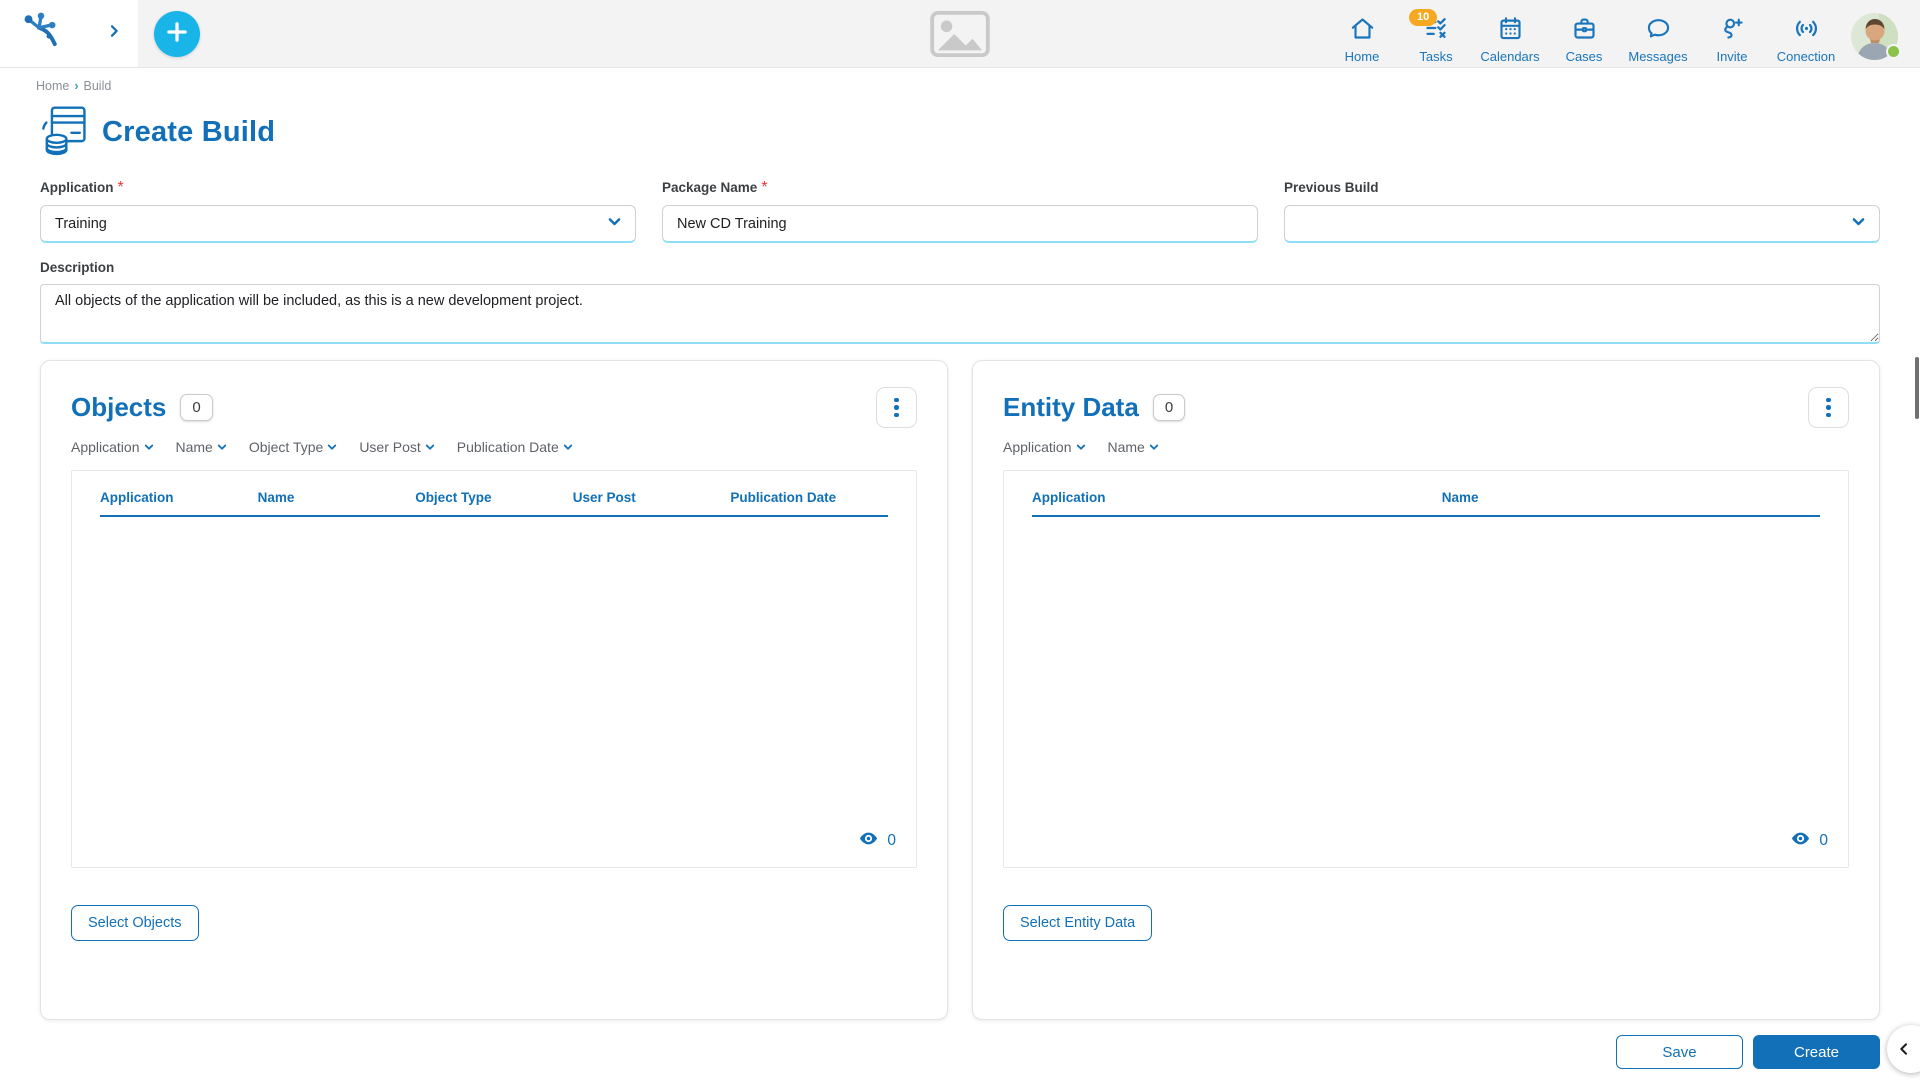 The height and width of the screenshot is (1080, 1920). I want to click on nav-label: Conection, so click(1806, 56).